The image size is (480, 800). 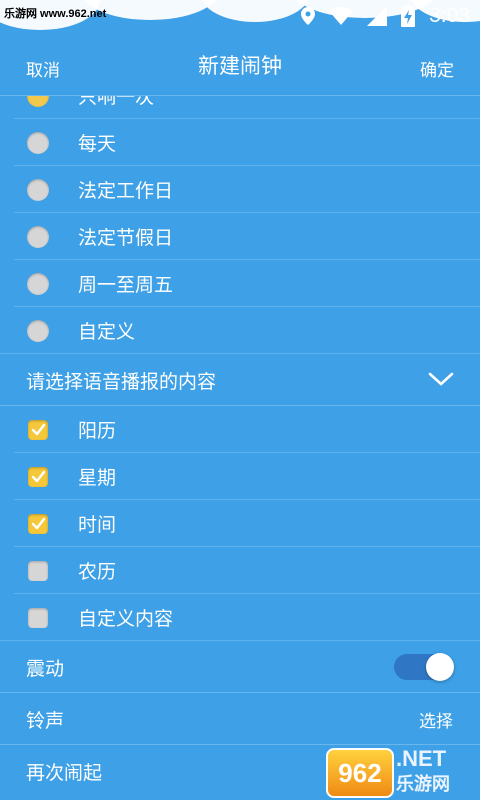 I want to click on repeat-option-label: 法定工作日, so click(x=126, y=191).